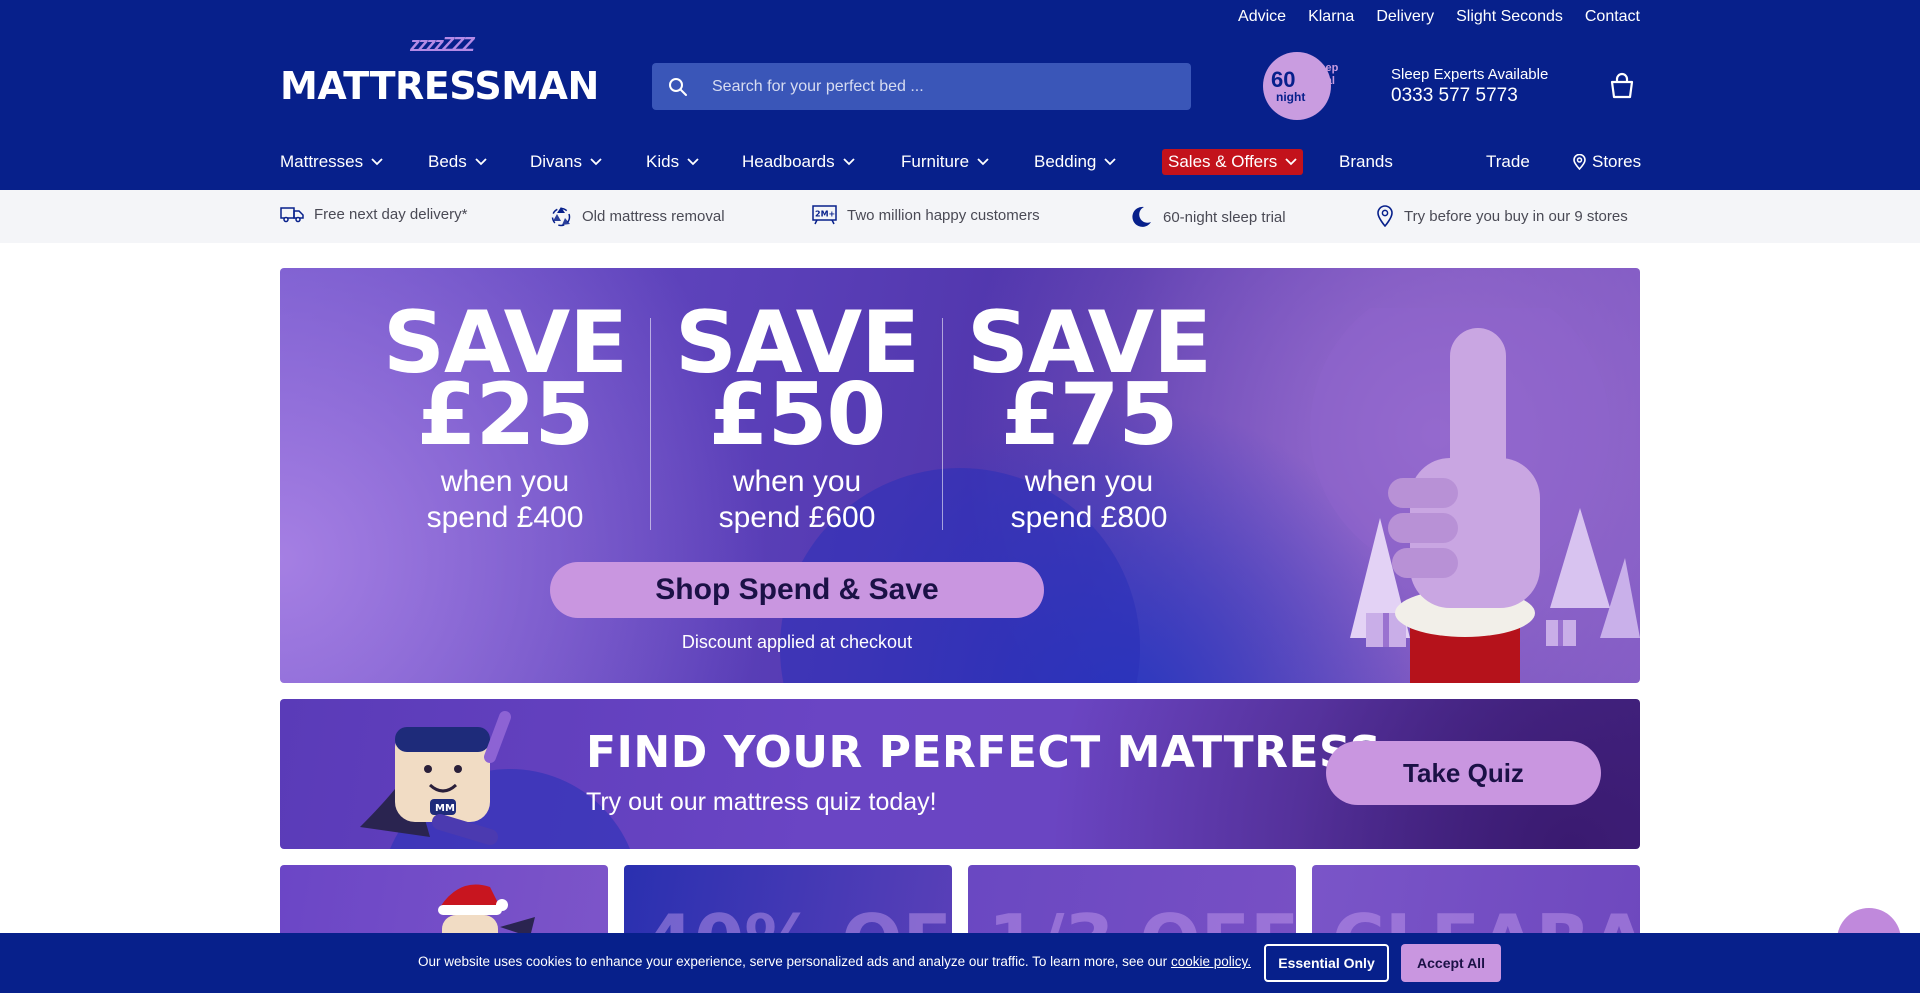 This screenshot has height=993, width=1920. I want to click on usp-text: Free next day delivery*, so click(391, 214).